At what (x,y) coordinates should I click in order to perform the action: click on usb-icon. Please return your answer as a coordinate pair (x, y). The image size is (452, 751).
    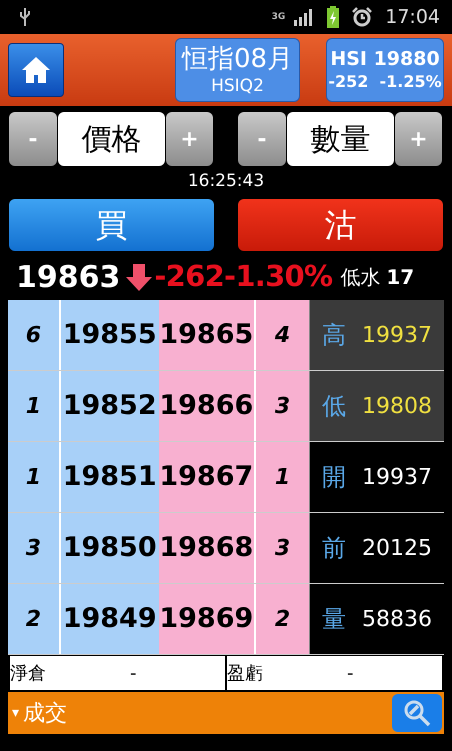
    Looking at the image, I should click on (25, 17).